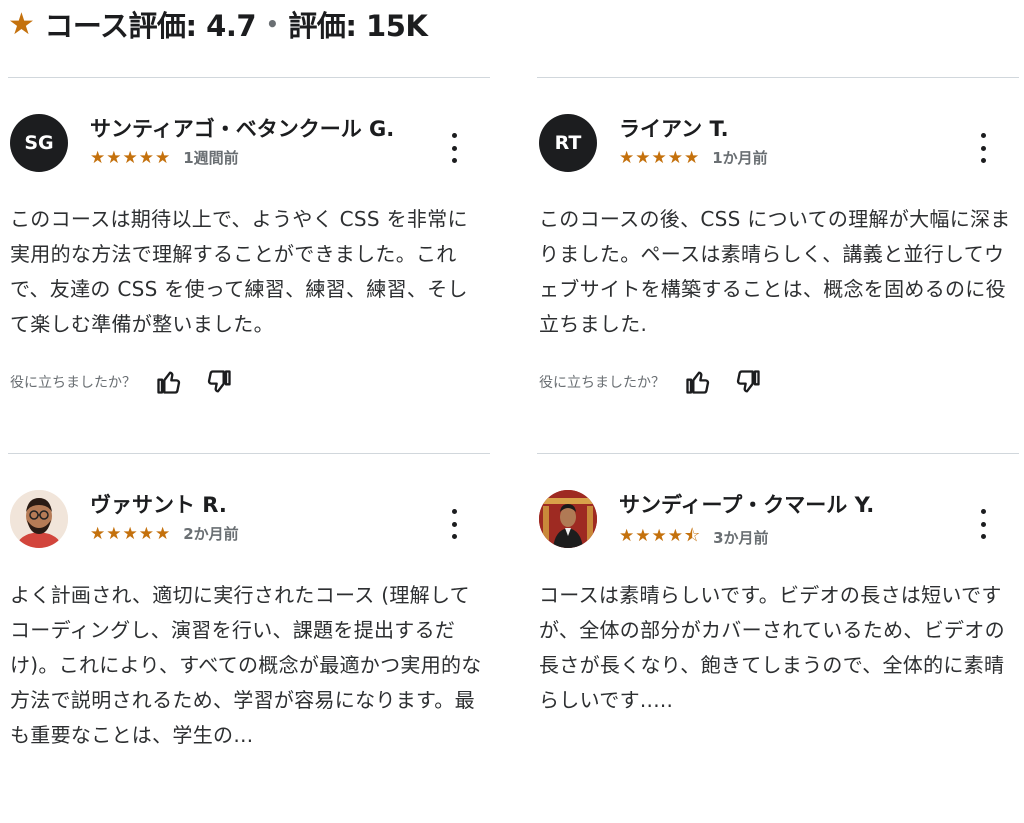  What do you see at coordinates (660, 537) in the screenshot?
I see `star-rating: ★★★★⯪` at bounding box center [660, 537].